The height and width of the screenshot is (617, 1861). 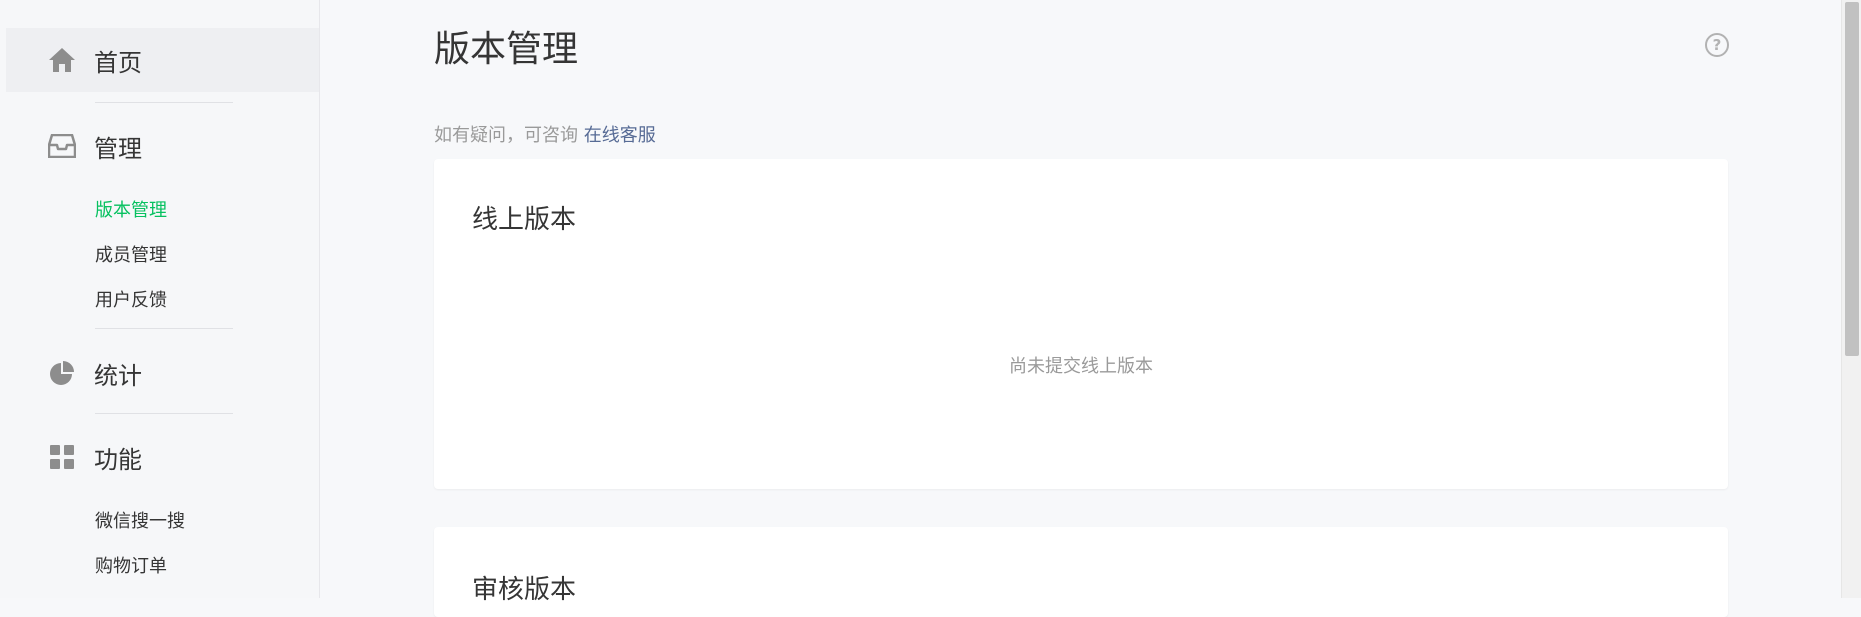 What do you see at coordinates (118, 375) in the screenshot?
I see `sidebar-group-label: 统计` at bounding box center [118, 375].